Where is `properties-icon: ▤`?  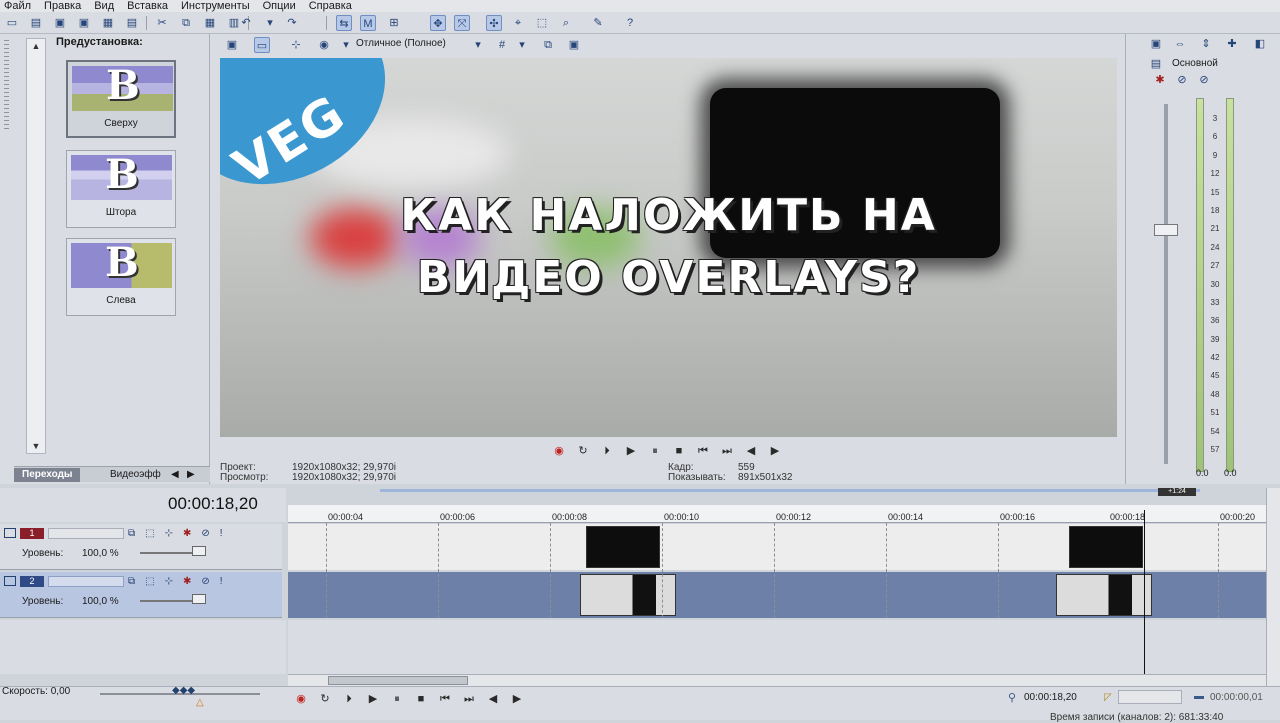 properties-icon: ▤ is located at coordinates (132, 23).